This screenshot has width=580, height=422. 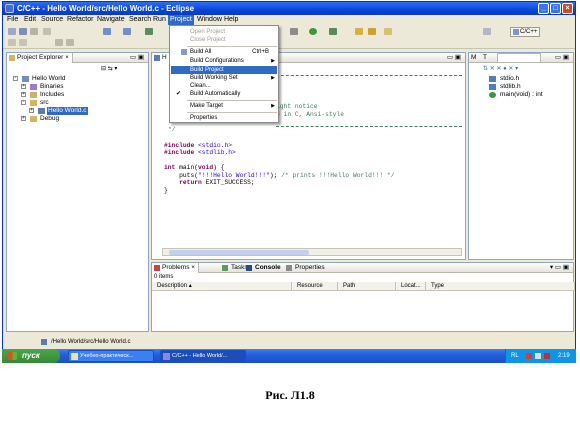 What do you see at coordinates (52, 20) in the screenshot?
I see `menu-source: Source` at bounding box center [52, 20].